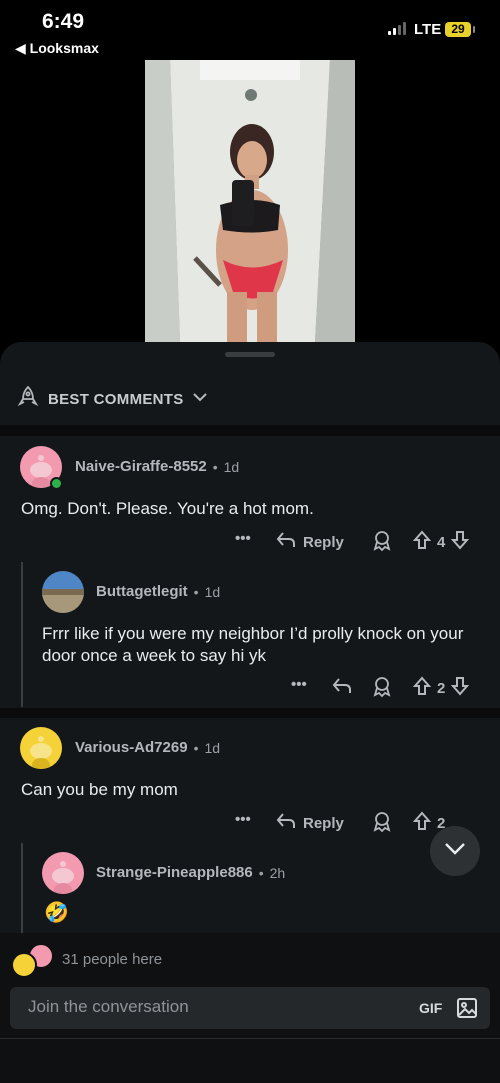 The height and width of the screenshot is (1083, 500). Describe the element at coordinates (397, 28) in the screenshot. I see `signal-icon` at that location.